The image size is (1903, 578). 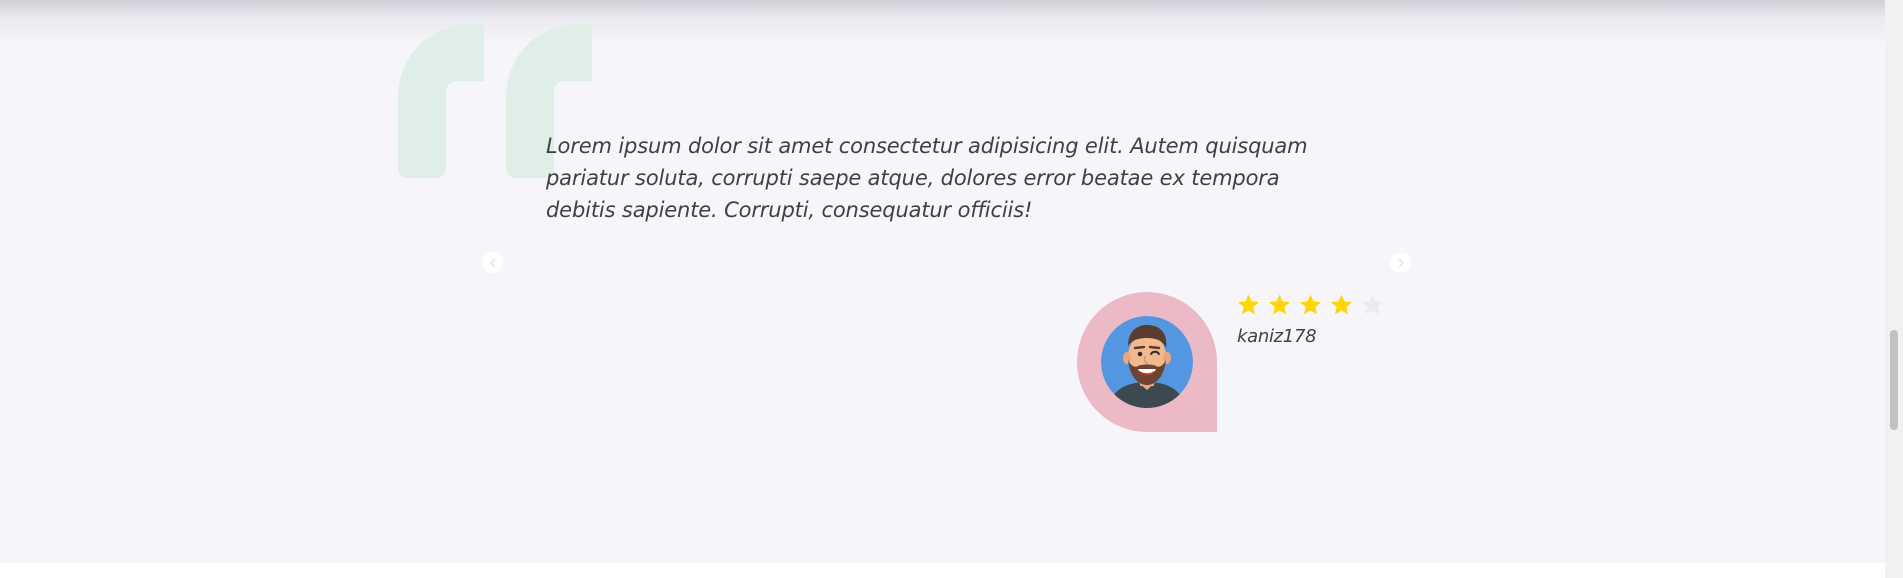 I want to click on header-shadow, so click(x=942, y=22).